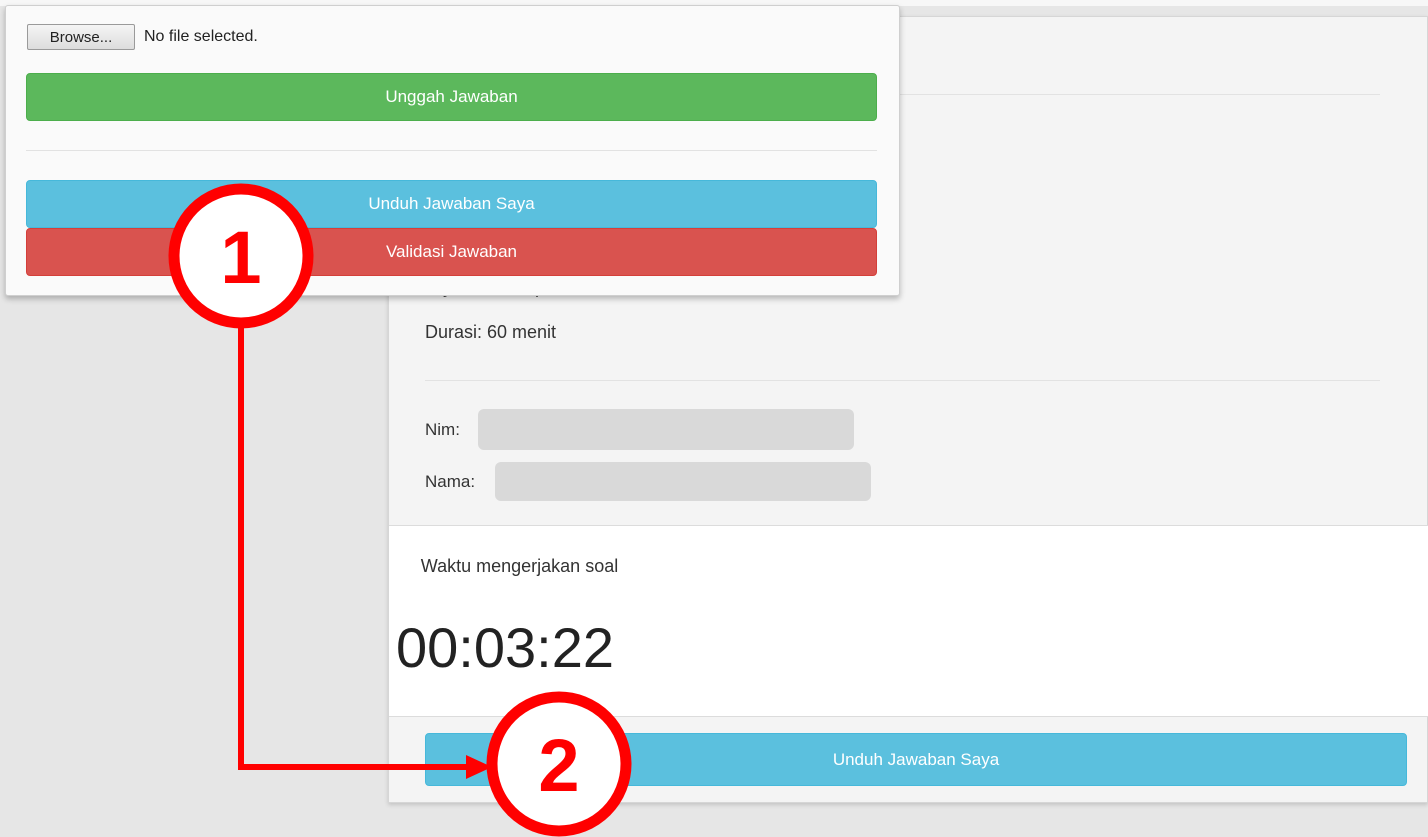 The height and width of the screenshot is (837, 1428). What do you see at coordinates (240, 257) in the screenshot?
I see `step-1-number: 1` at bounding box center [240, 257].